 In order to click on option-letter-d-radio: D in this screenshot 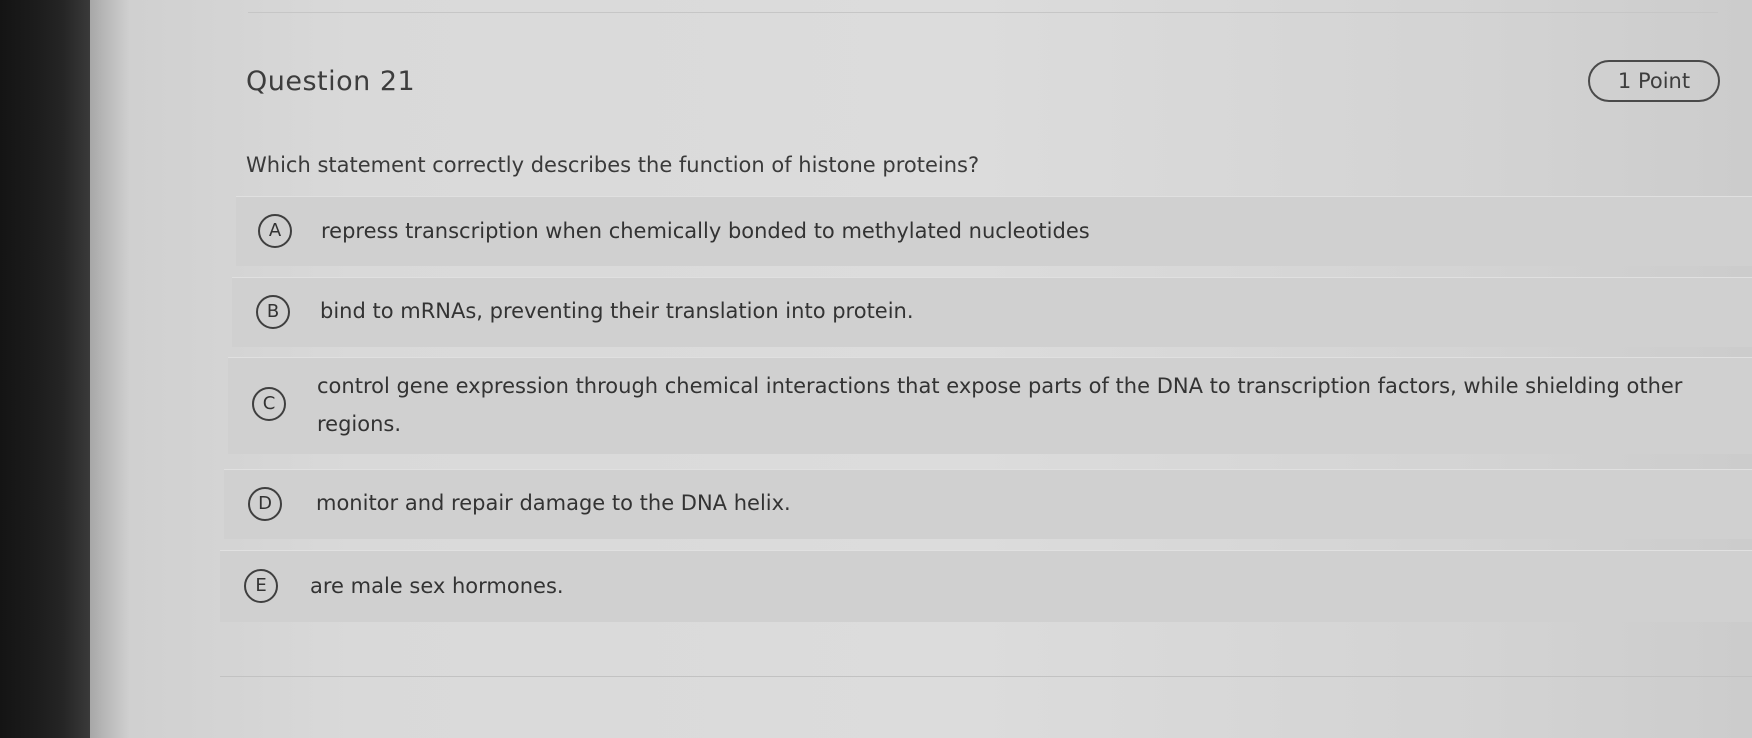, I will do `click(265, 504)`.